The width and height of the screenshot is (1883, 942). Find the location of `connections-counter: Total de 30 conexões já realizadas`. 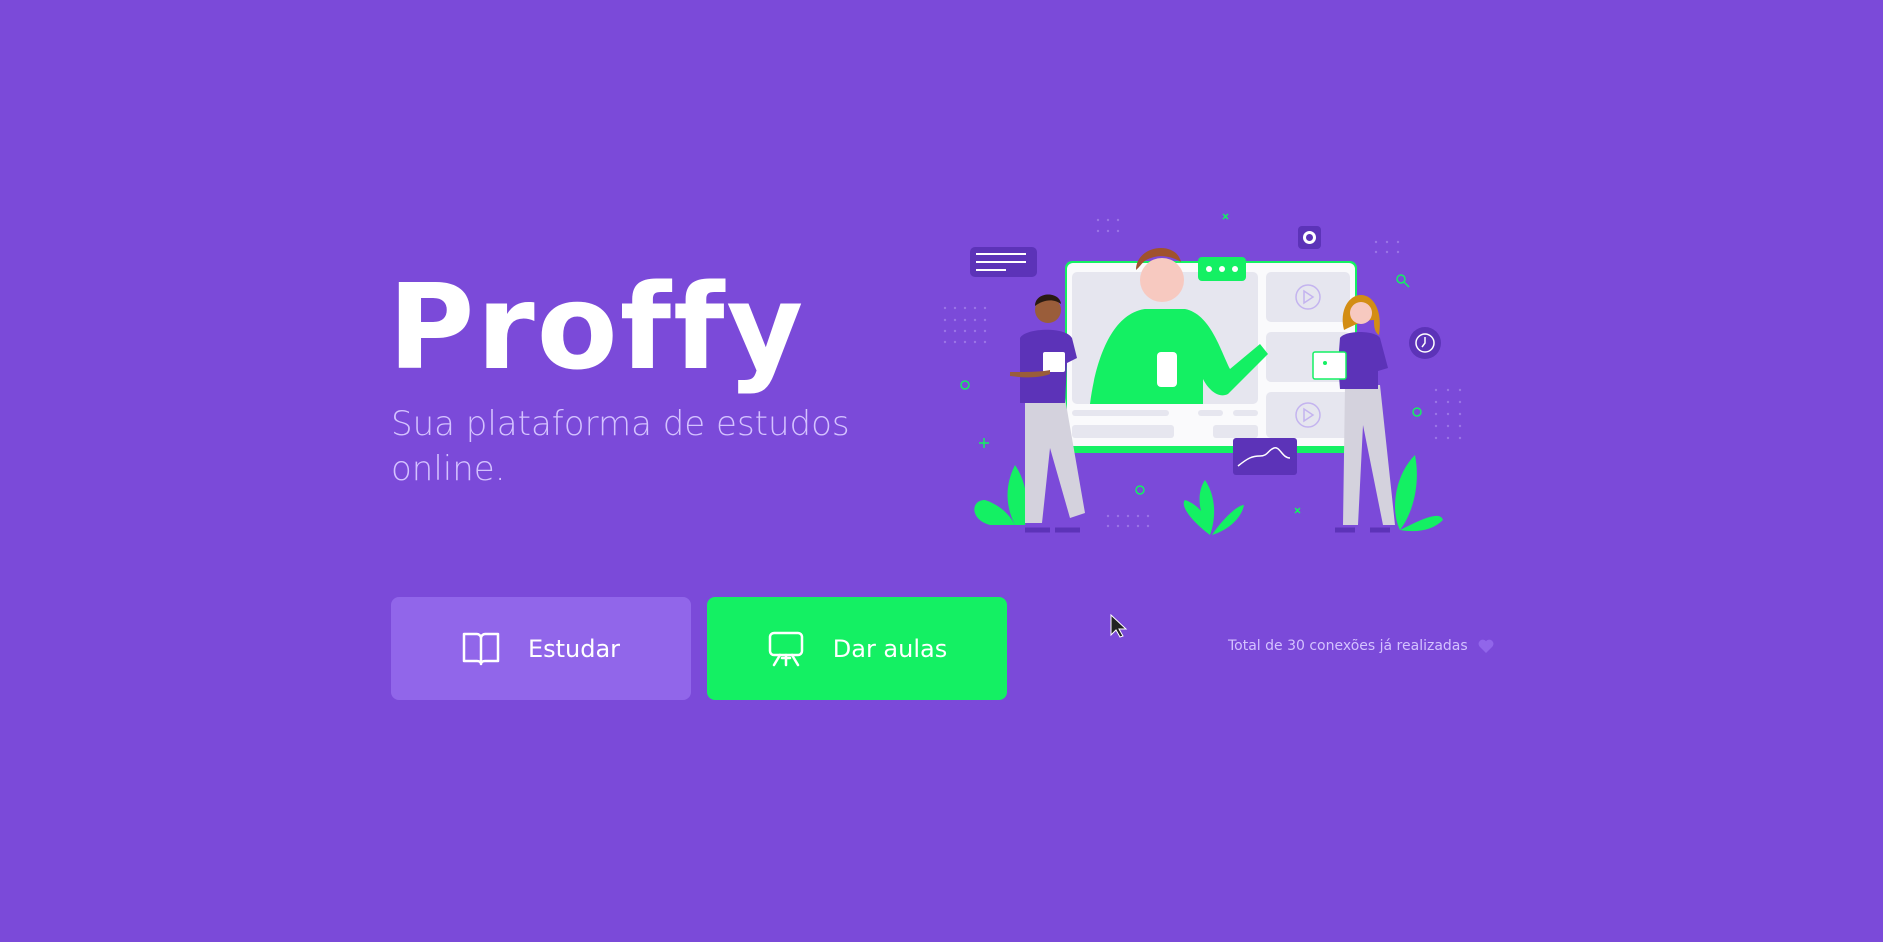

connections-counter: Total de 30 conexões já realizadas is located at coordinates (1361, 646).